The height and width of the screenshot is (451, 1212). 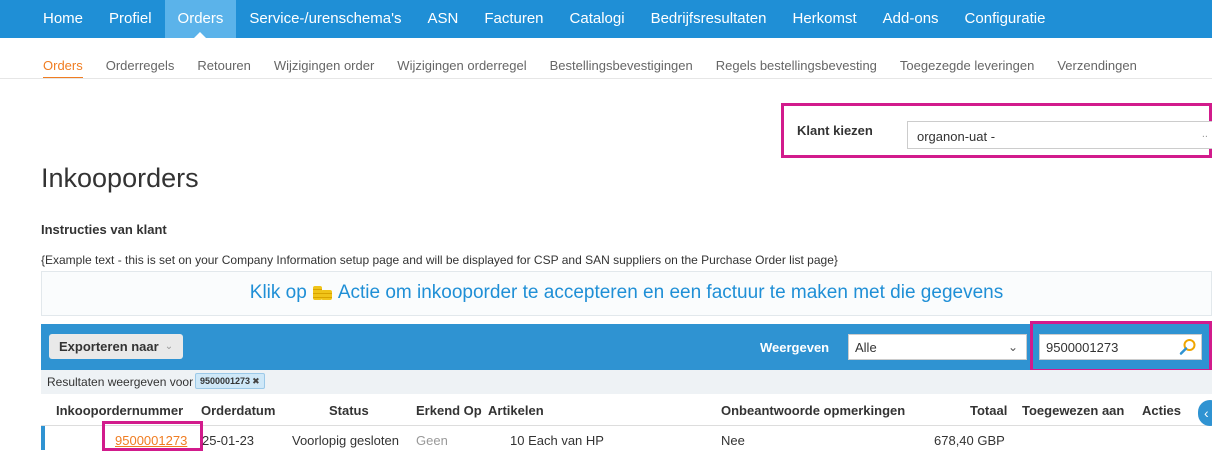 What do you see at coordinates (1082, 347) in the screenshot?
I see `search-input-value: 9500001273` at bounding box center [1082, 347].